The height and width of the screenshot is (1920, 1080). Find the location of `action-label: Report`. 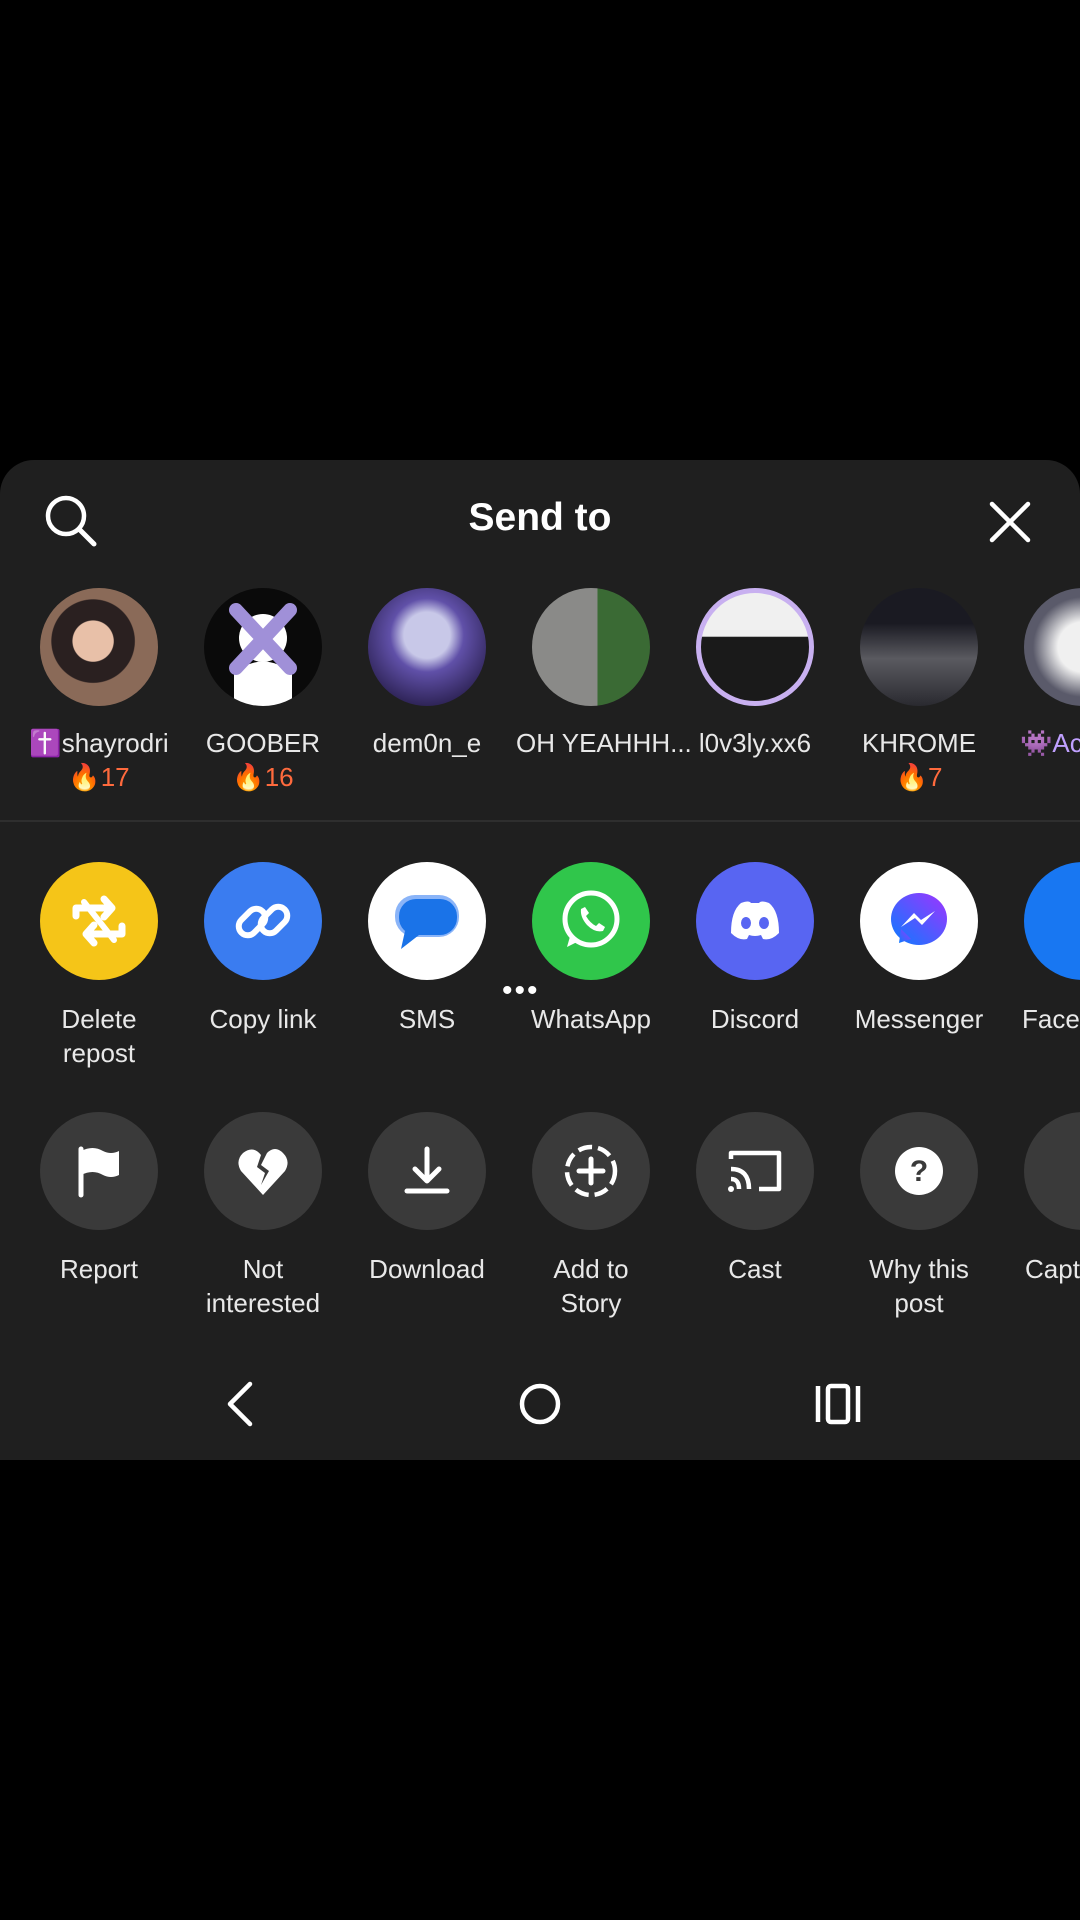

action-label: Report is located at coordinates (99, 1269).